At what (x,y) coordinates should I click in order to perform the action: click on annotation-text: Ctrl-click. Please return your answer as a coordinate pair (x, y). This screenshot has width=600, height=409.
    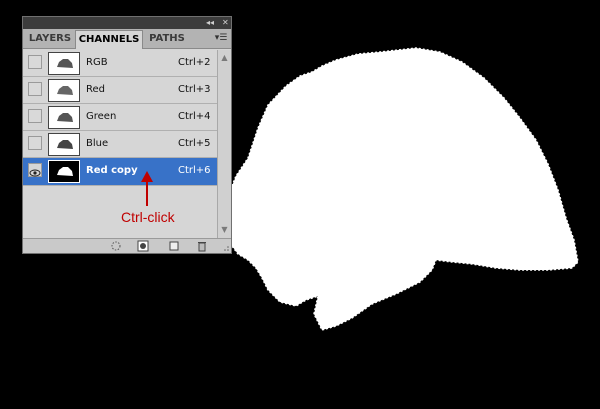
    Looking at the image, I should click on (148, 217).